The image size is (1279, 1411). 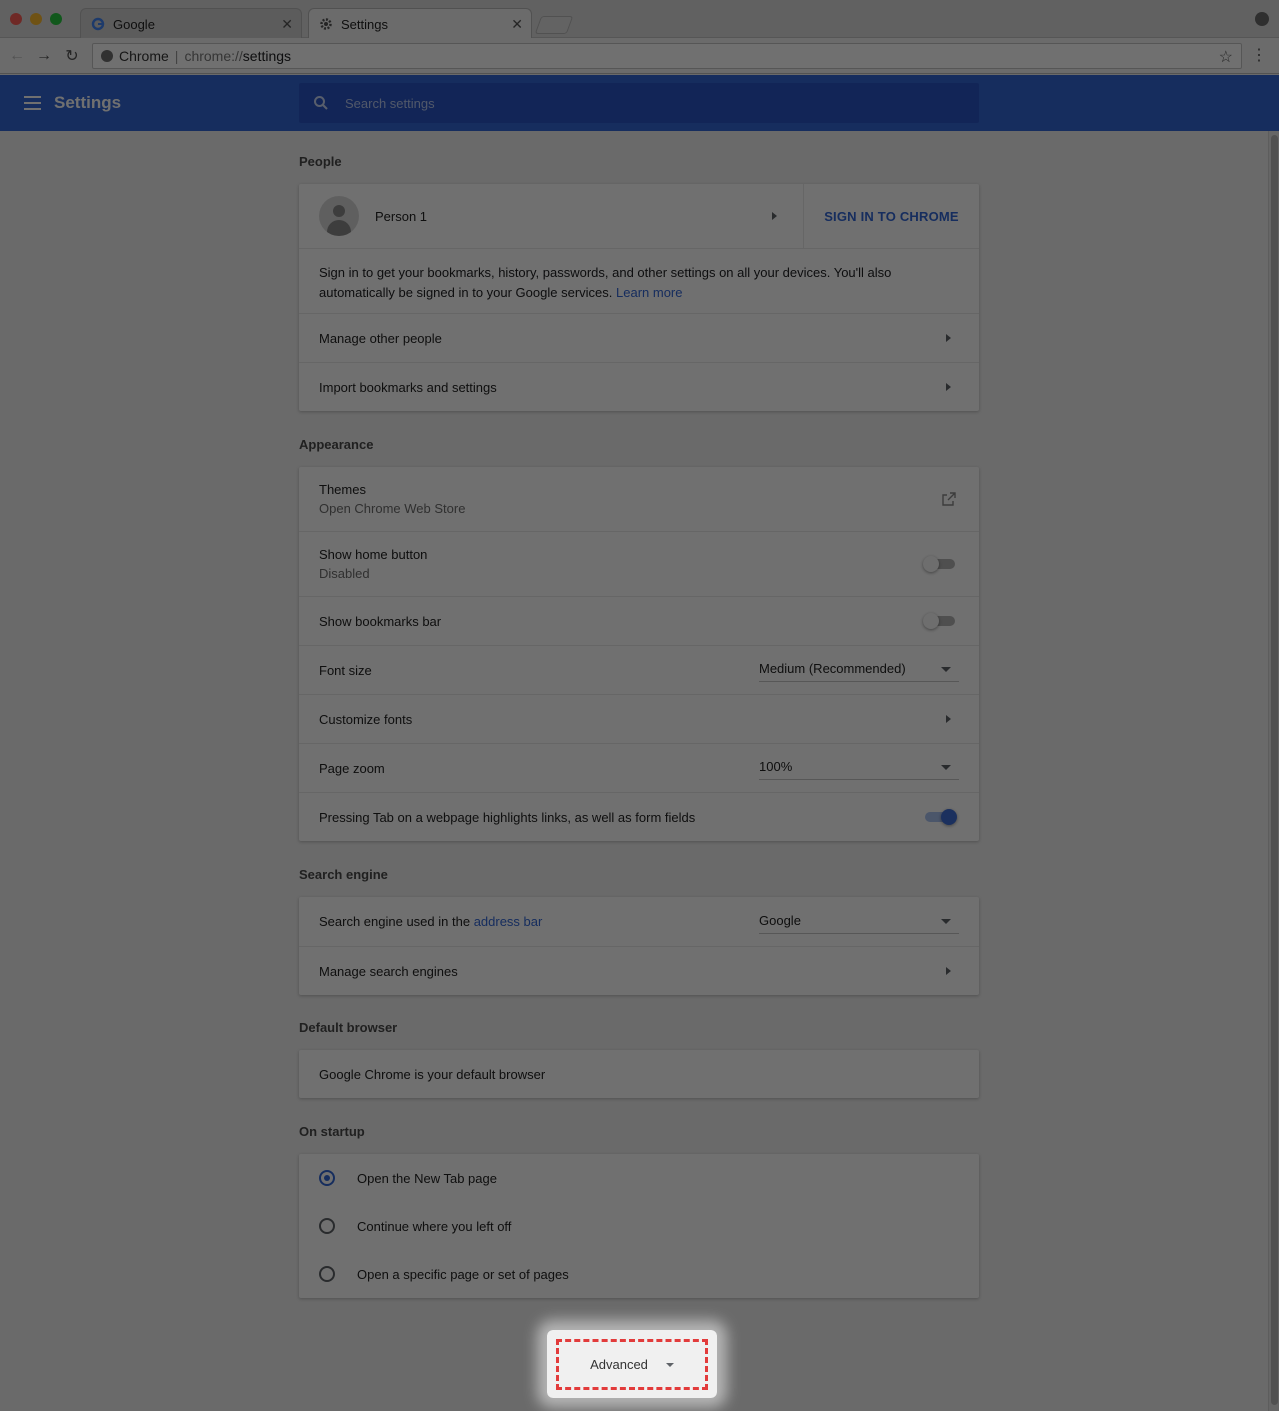 What do you see at coordinates (16, 19) in the screenshot?
I see `close-window-button` at bounding box center [16, 19].